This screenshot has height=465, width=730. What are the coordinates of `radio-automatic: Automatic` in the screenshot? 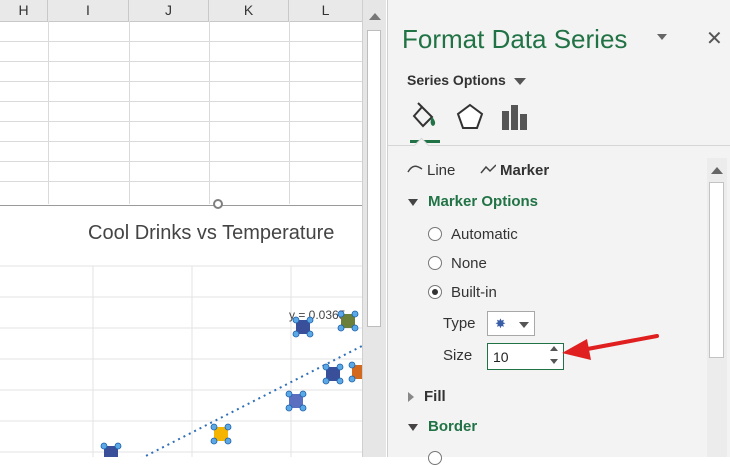 It's located at (473, 234).